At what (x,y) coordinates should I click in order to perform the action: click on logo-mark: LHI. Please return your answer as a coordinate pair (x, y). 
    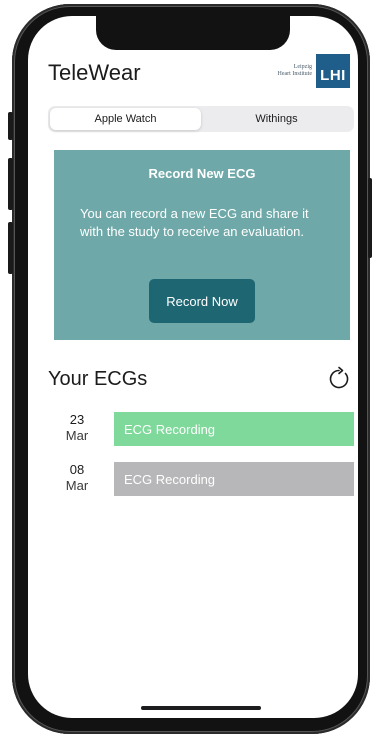
    Looking at the image, I should click on (333, 71).